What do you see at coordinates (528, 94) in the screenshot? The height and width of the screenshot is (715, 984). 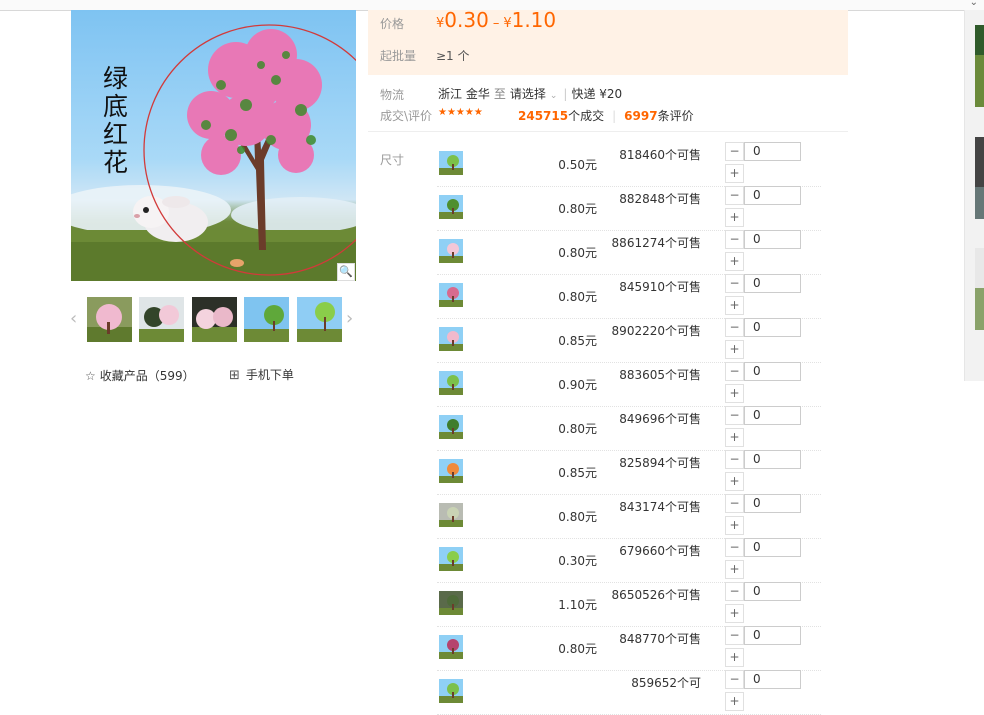 I see `destination-select: 请选择` at bounding box center [528, 94].